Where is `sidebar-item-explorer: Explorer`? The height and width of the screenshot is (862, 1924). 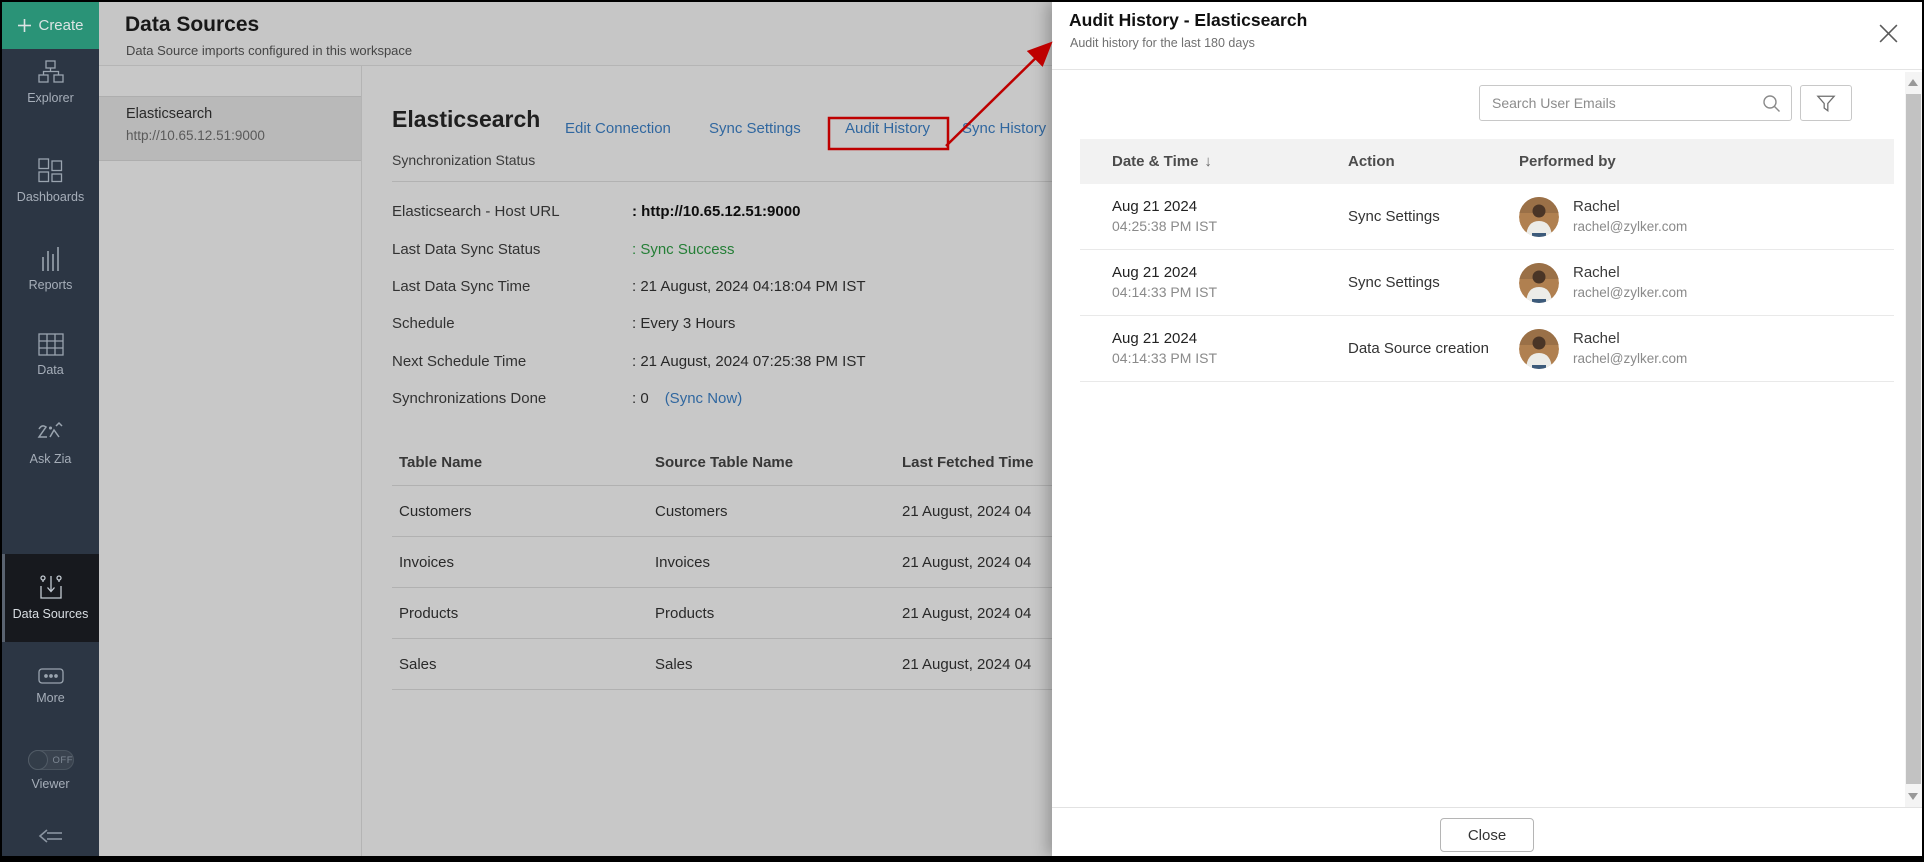
sidebar-item-explorer: Explorer is located at coordinates (50, 83).